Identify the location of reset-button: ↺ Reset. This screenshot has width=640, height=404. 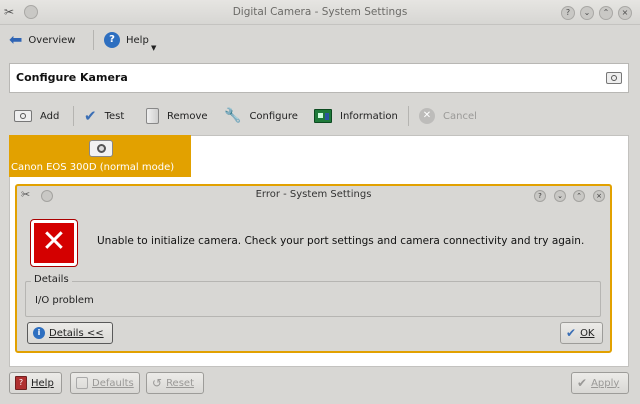
(175, 383).